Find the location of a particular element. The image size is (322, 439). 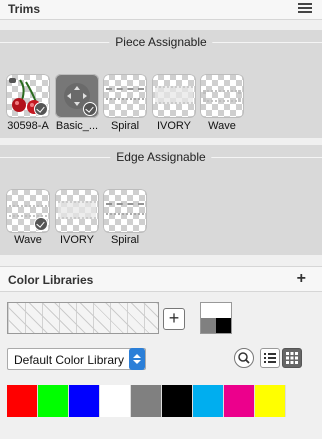

color-swatch-magenta is located at coordinates (239, 401).